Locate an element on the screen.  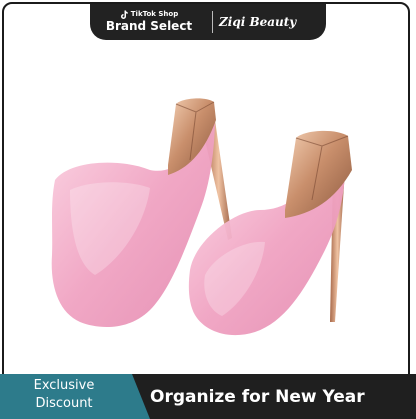
brand-banner: TikTok Shop Brand Select Ziqi Beauty is located at coordinates (208, 22).